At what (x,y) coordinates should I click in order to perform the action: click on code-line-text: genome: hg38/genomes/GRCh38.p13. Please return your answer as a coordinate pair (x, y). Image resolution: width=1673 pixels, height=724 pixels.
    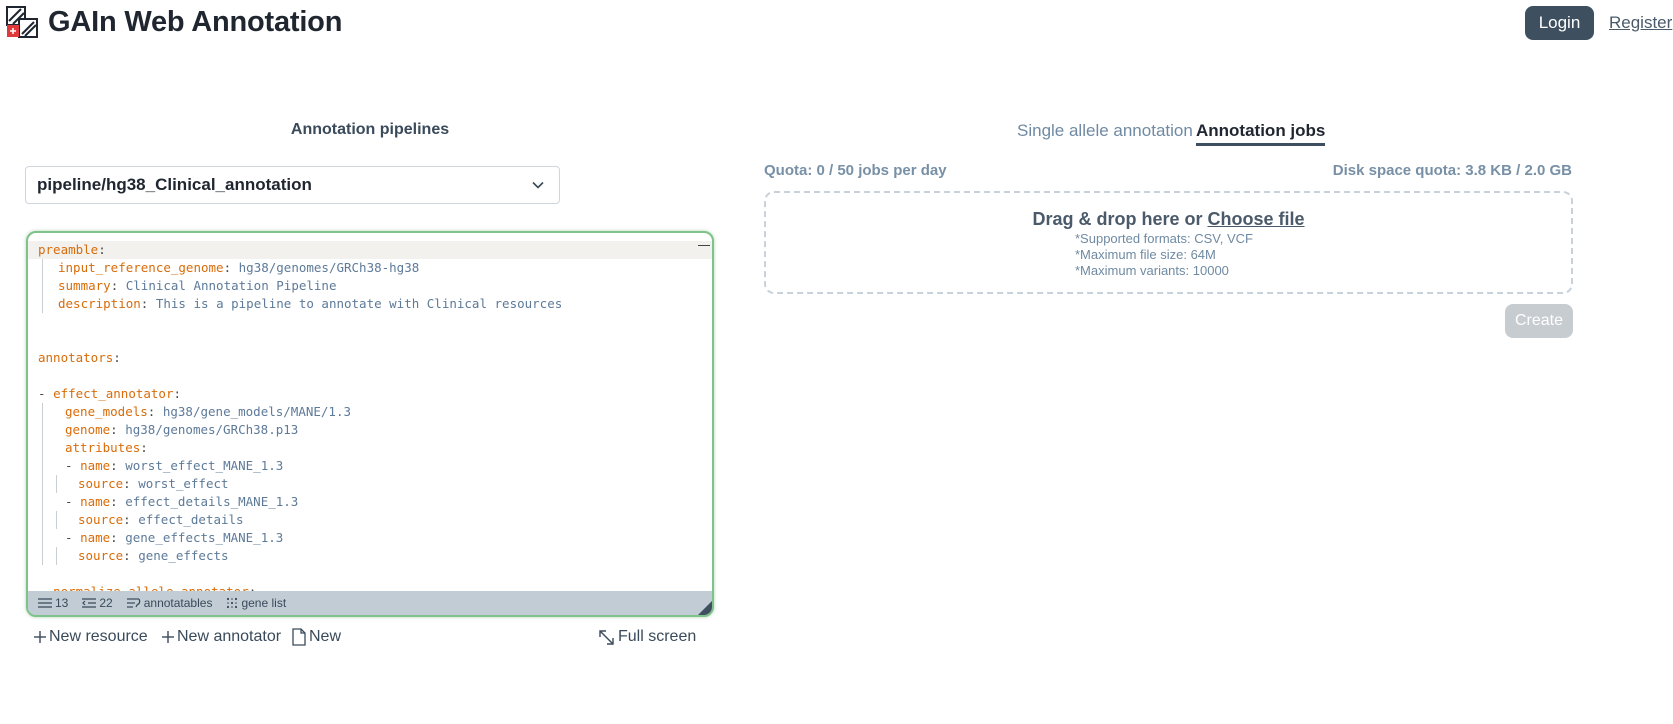
    Looking at the image, I should click on (168, 429).